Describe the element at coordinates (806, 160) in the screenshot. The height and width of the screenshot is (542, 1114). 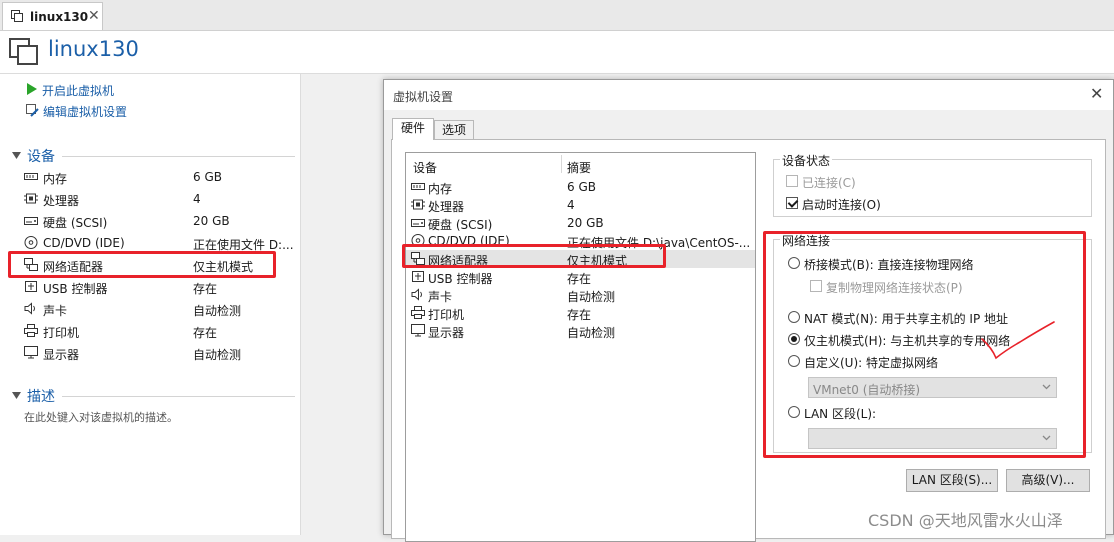
I see `device-status-legend: 设备状态` at that location.